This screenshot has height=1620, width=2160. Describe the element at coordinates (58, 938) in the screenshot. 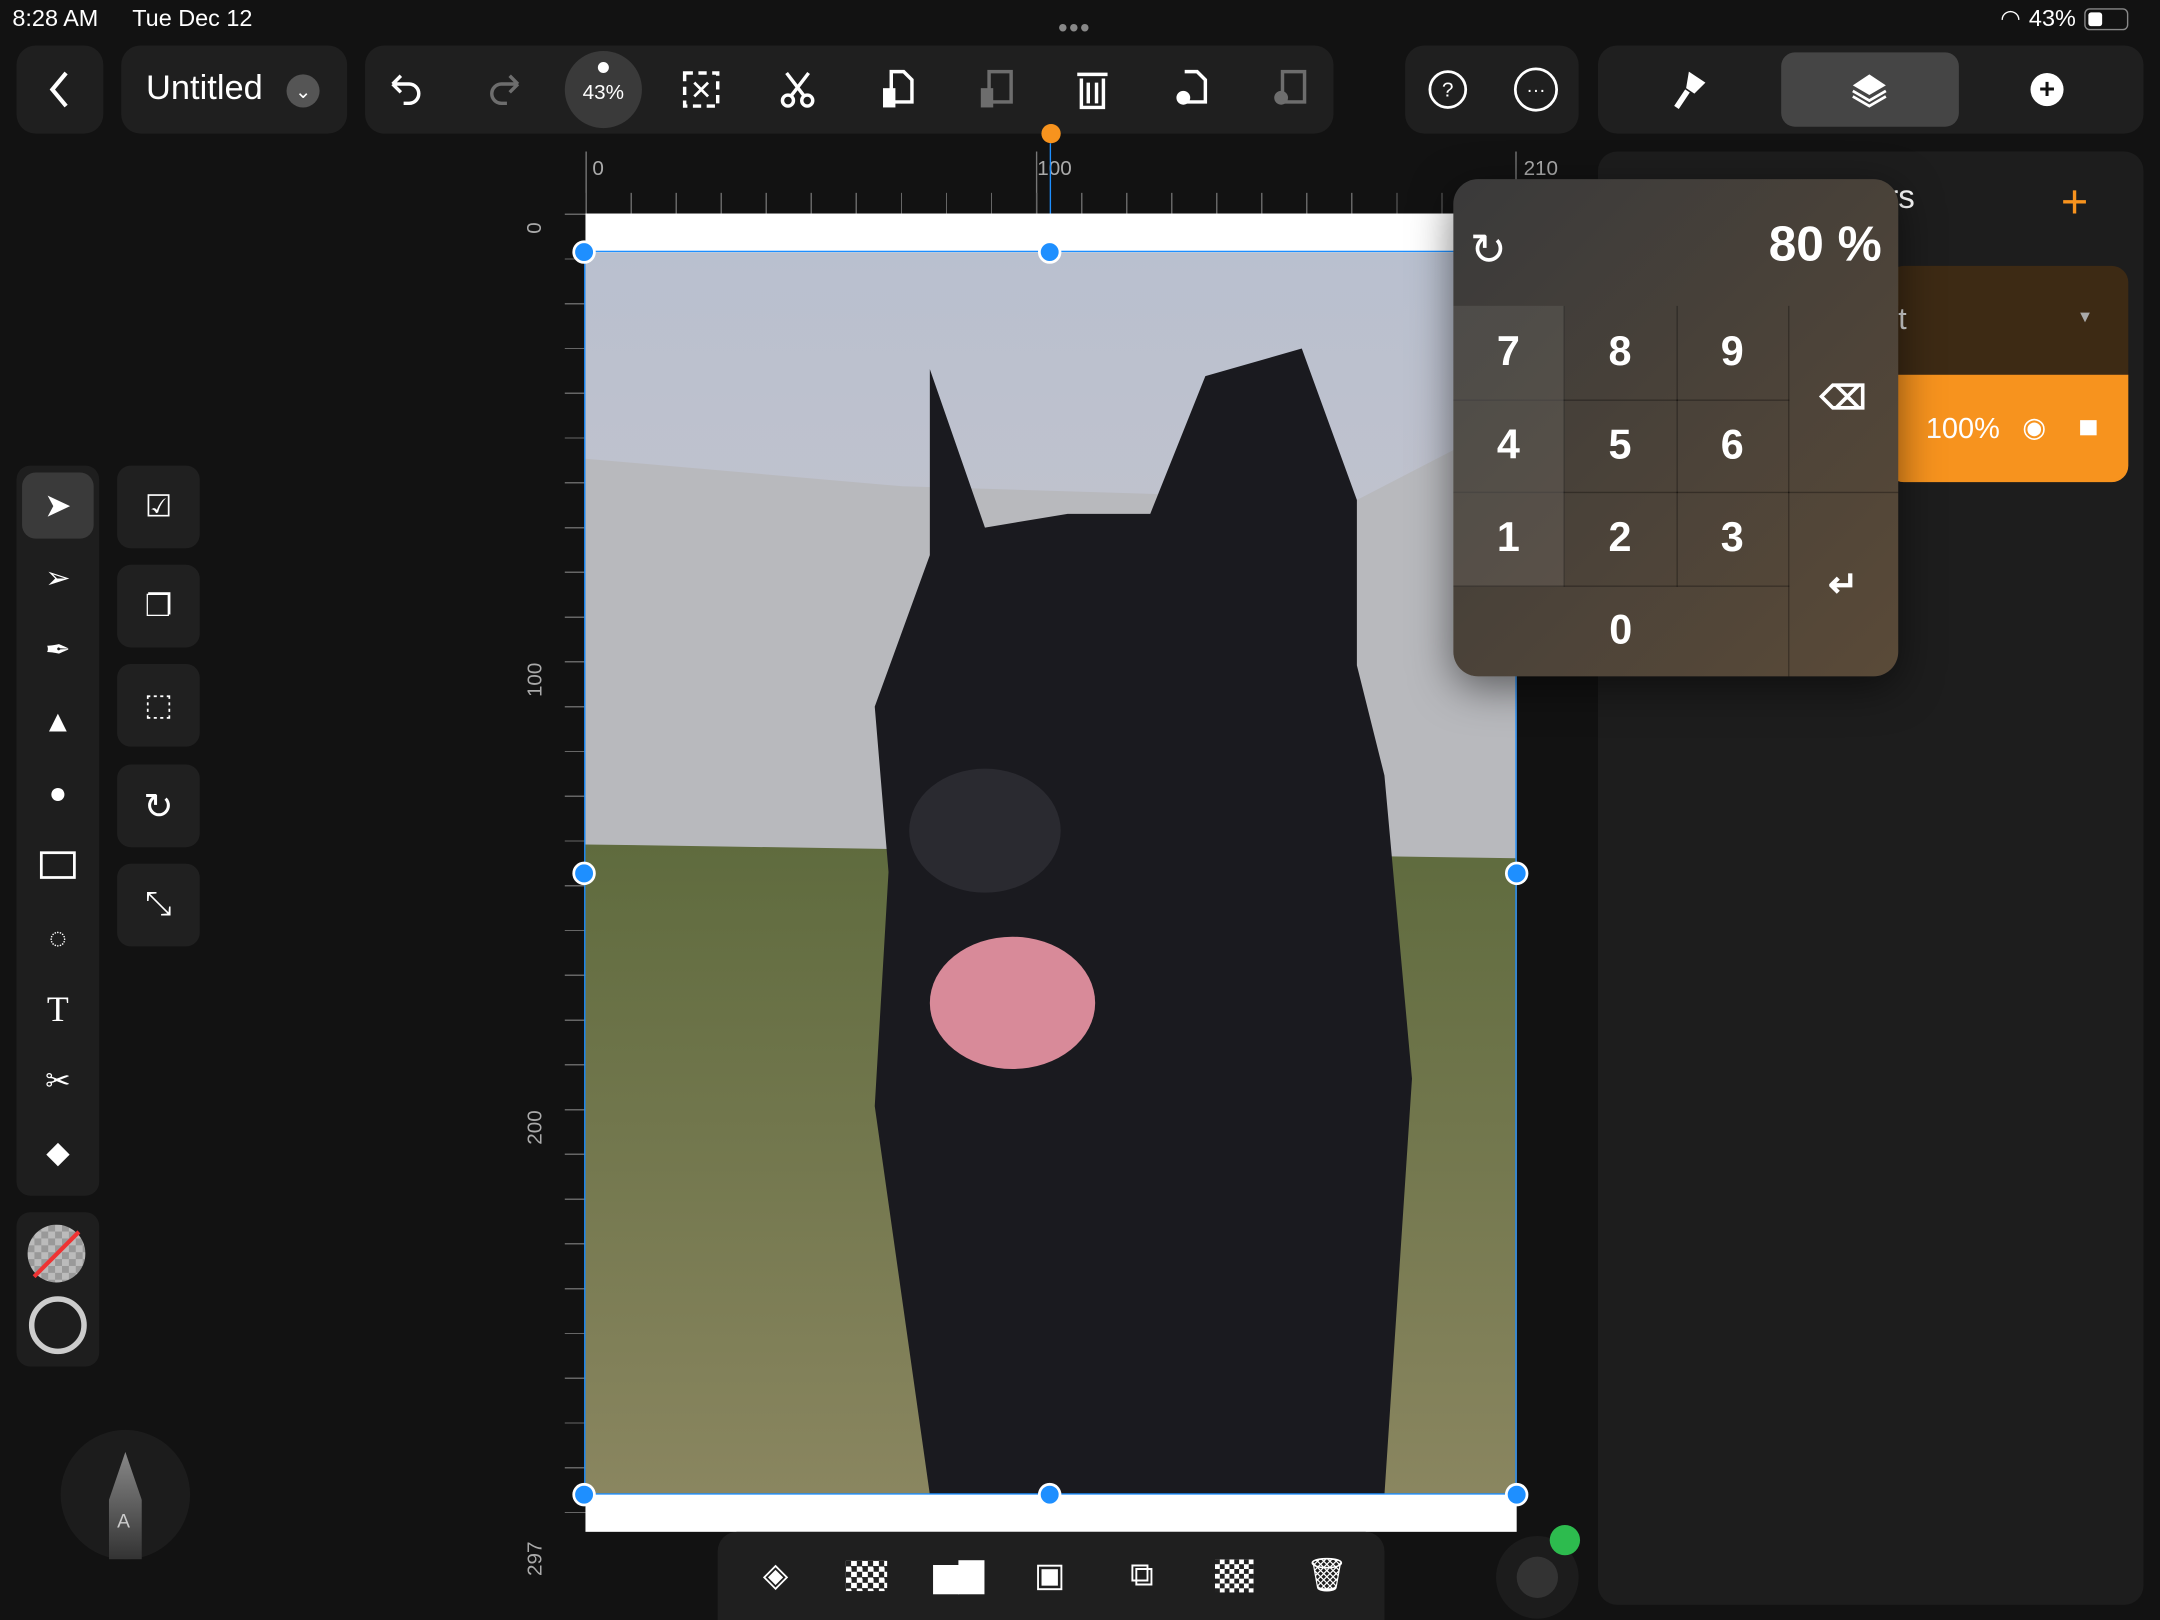

I see `fill-tool: ◌` at that location.